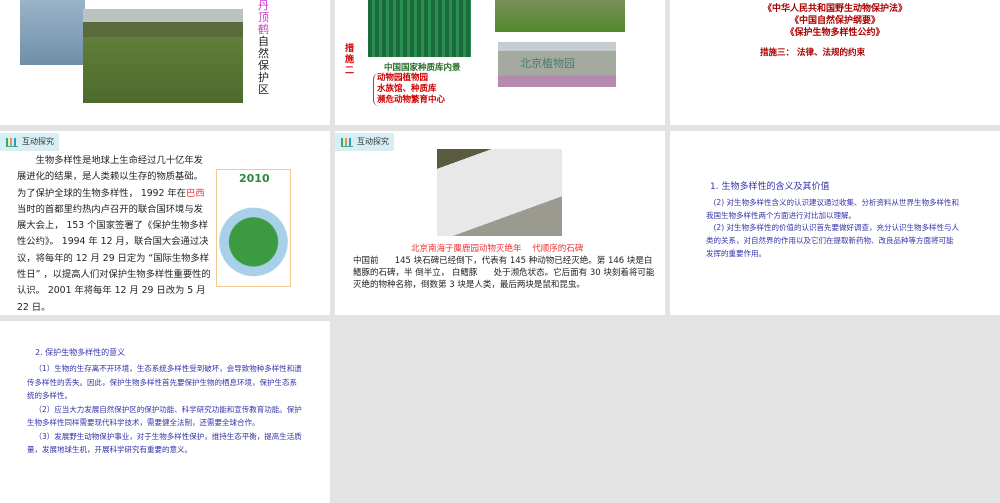 This screenshot has width=1000, height=503. I want to click on law-item: 《保护生物多样性公约》, so click(835, 33).